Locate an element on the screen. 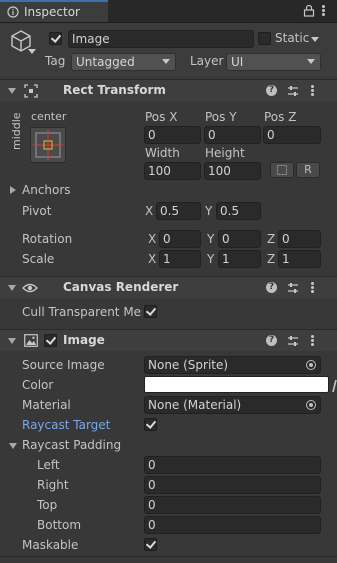 The height and width of the screenshot is (563, 337). gameobject-header: Image Static Tag Untagged Layer UI is located at coordinates (168, 50).